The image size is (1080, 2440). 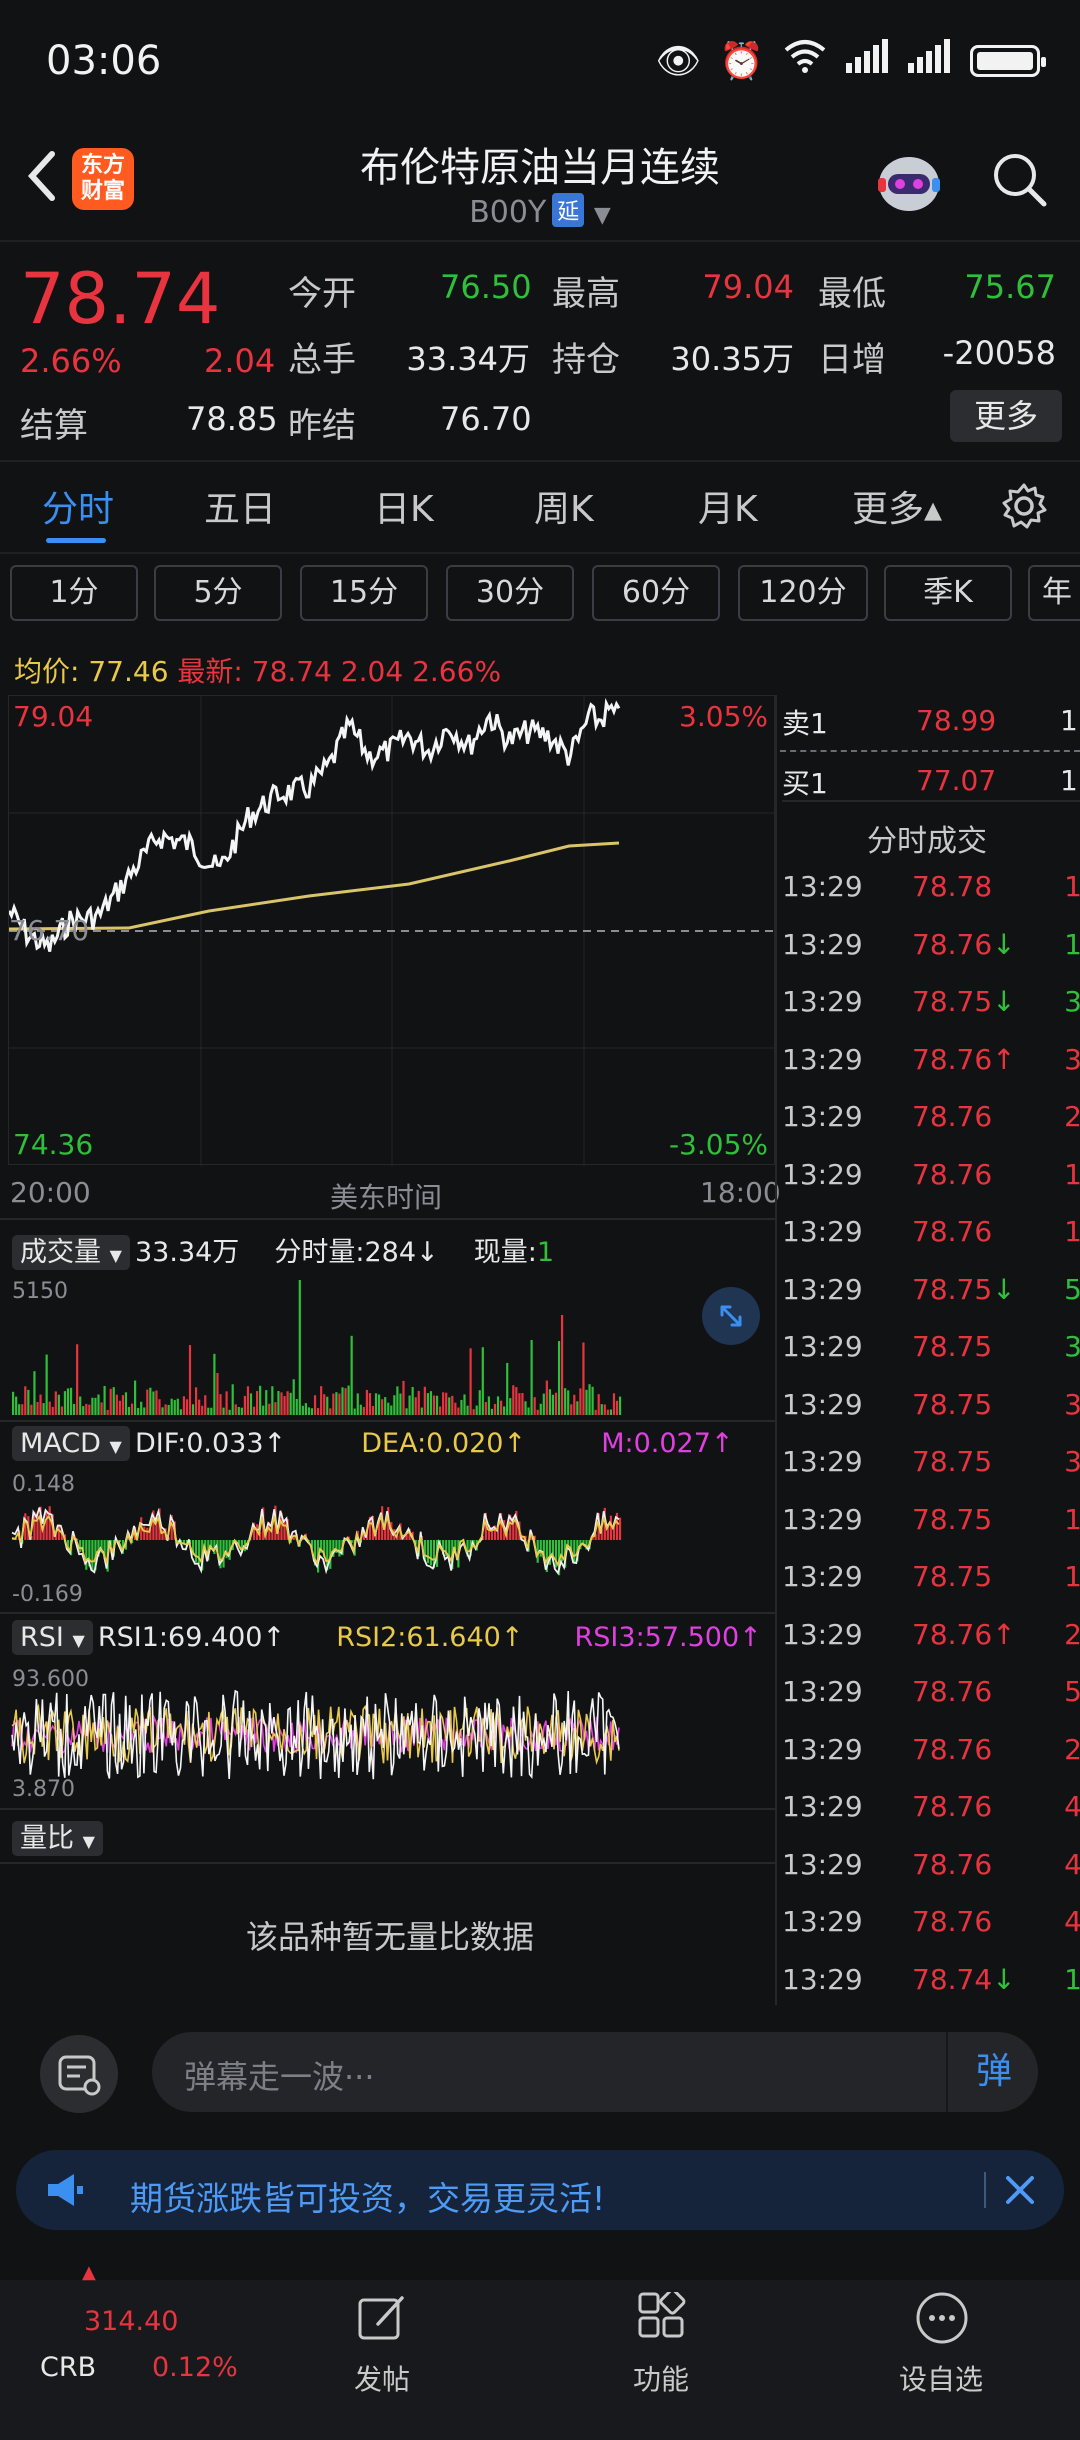 I want to click on chart-settings-button, so click(x=1024, y=506).